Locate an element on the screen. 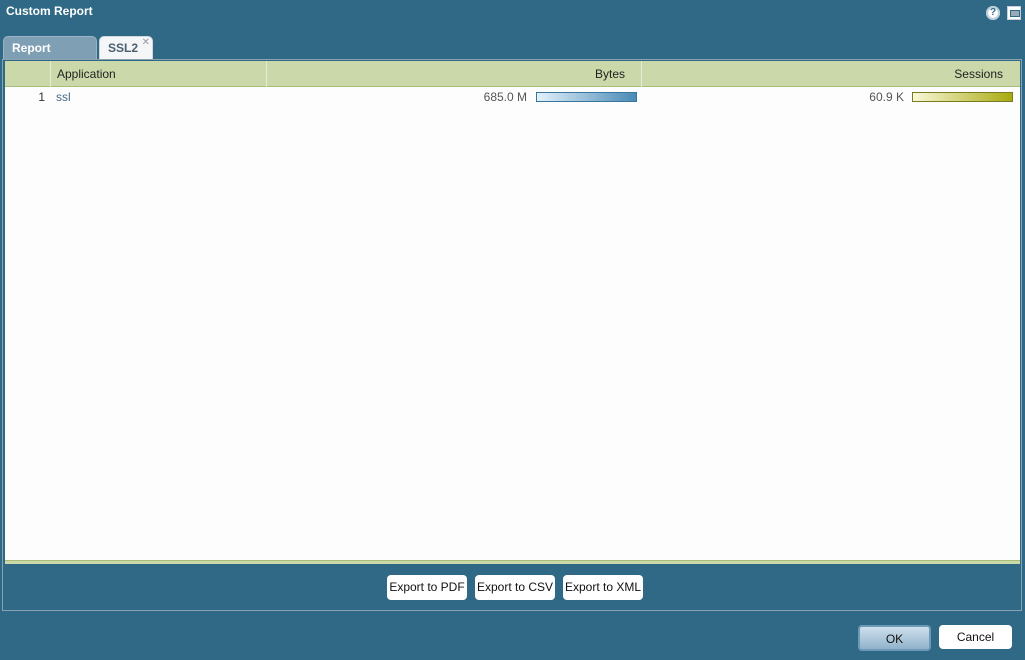  column-index is located at coordinates (27, 74).